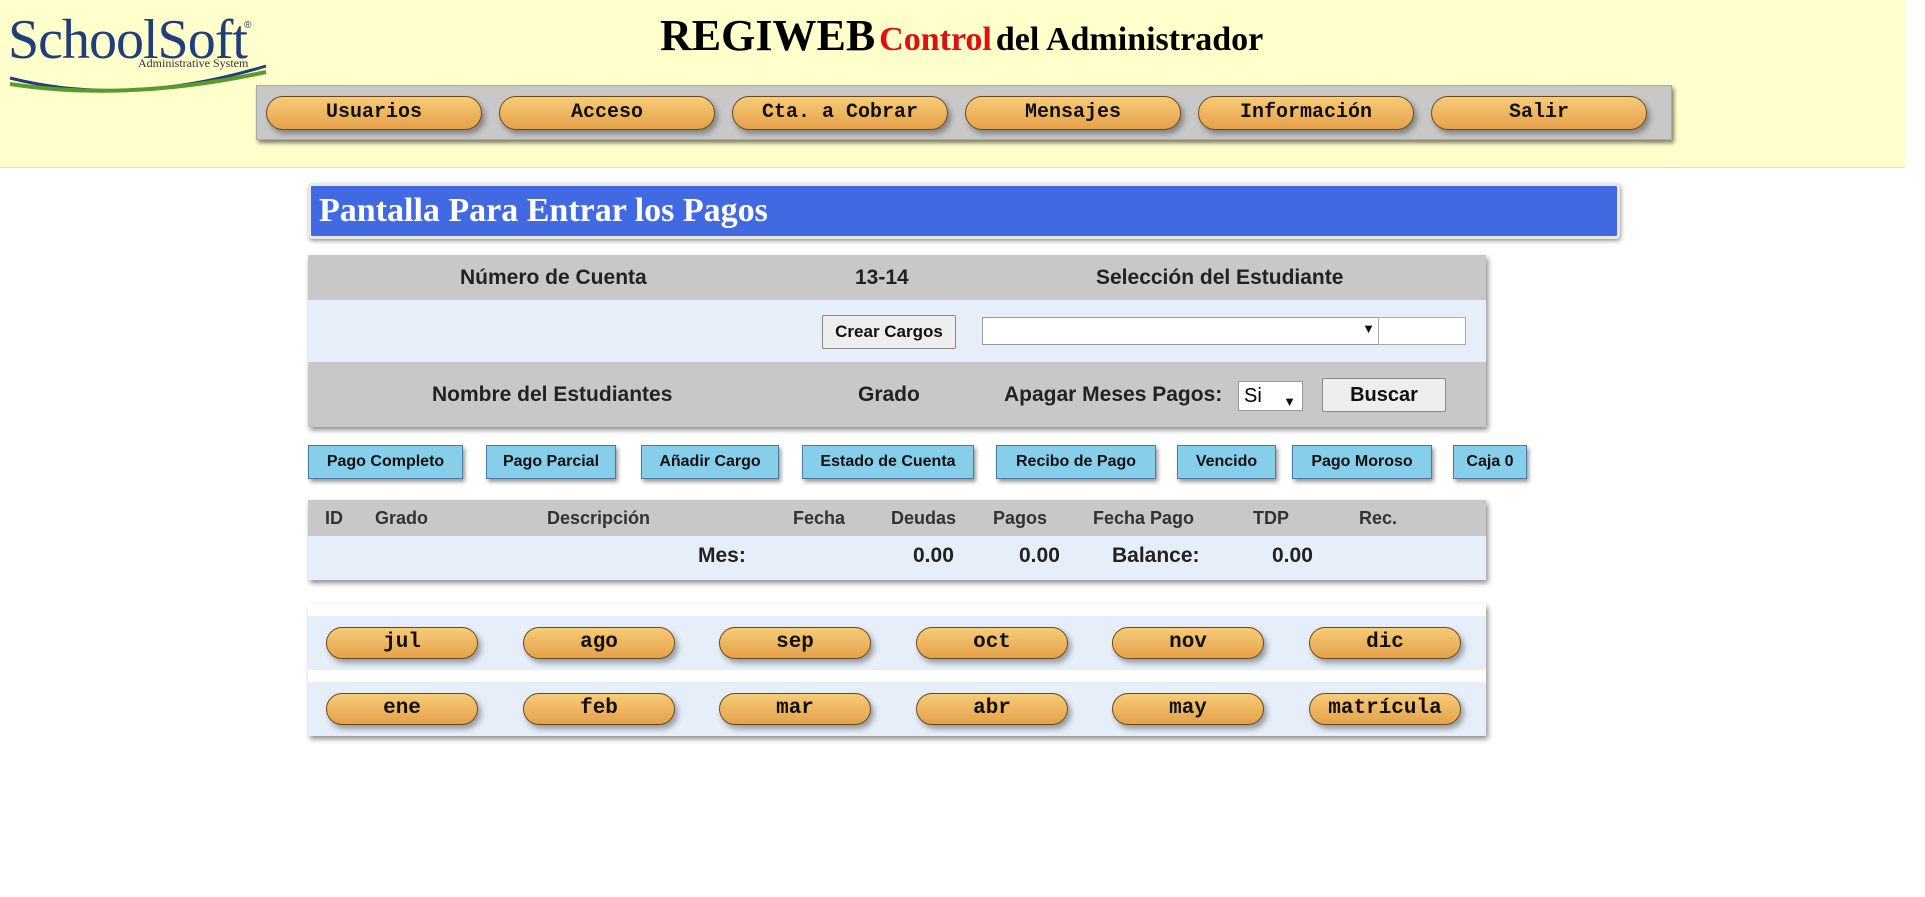  I want to click on turn-off-paid-months-select: Si ▼, so click(1270, 396).